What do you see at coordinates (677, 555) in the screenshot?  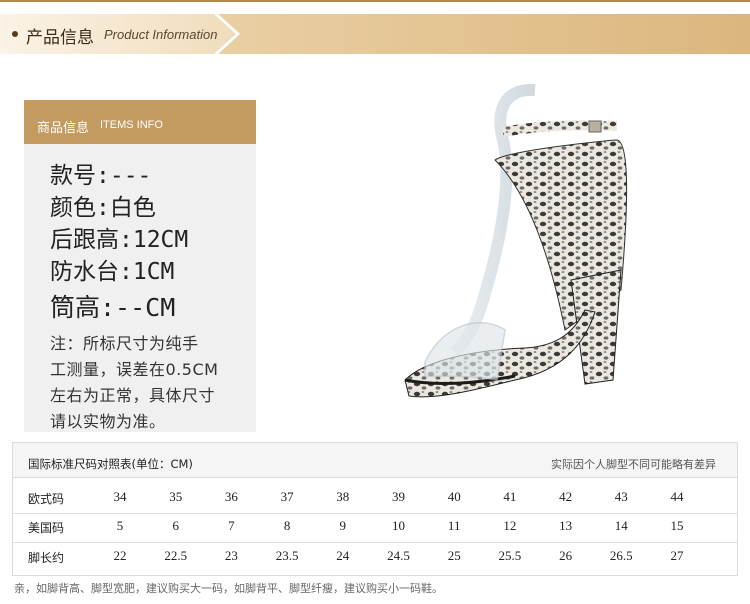 I see `size-cell: 27` at bounding box center [677, 555].